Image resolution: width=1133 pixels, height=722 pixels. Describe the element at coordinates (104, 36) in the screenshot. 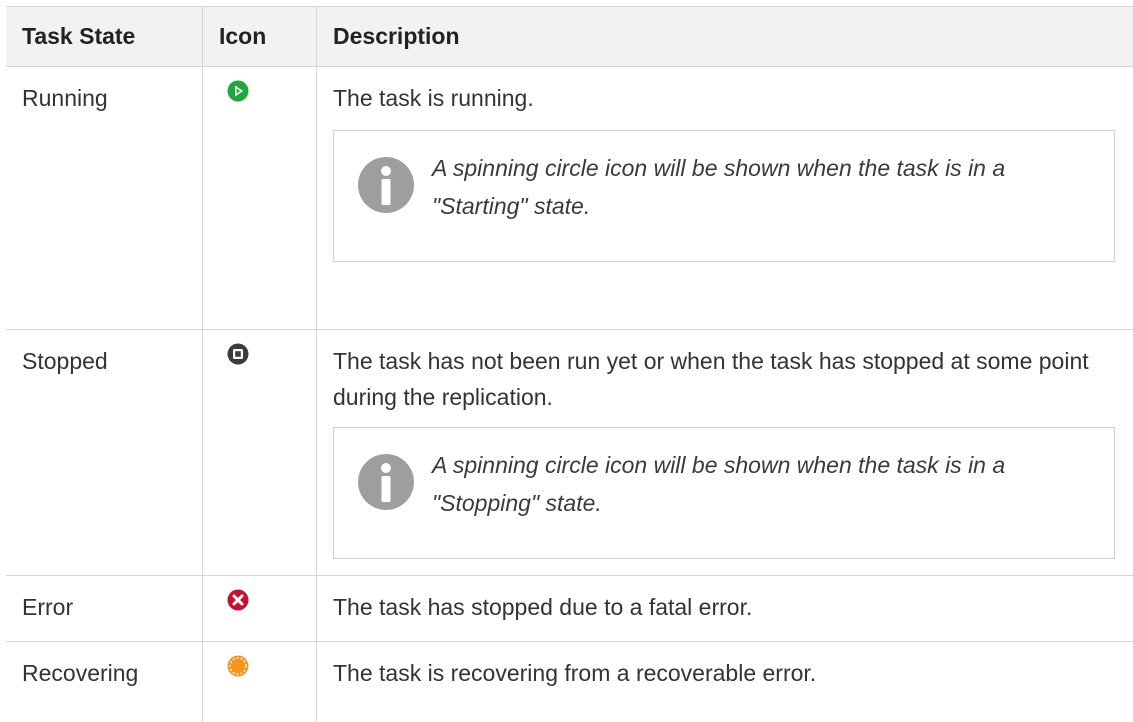

I see `header-task-state: Task State` at that location.